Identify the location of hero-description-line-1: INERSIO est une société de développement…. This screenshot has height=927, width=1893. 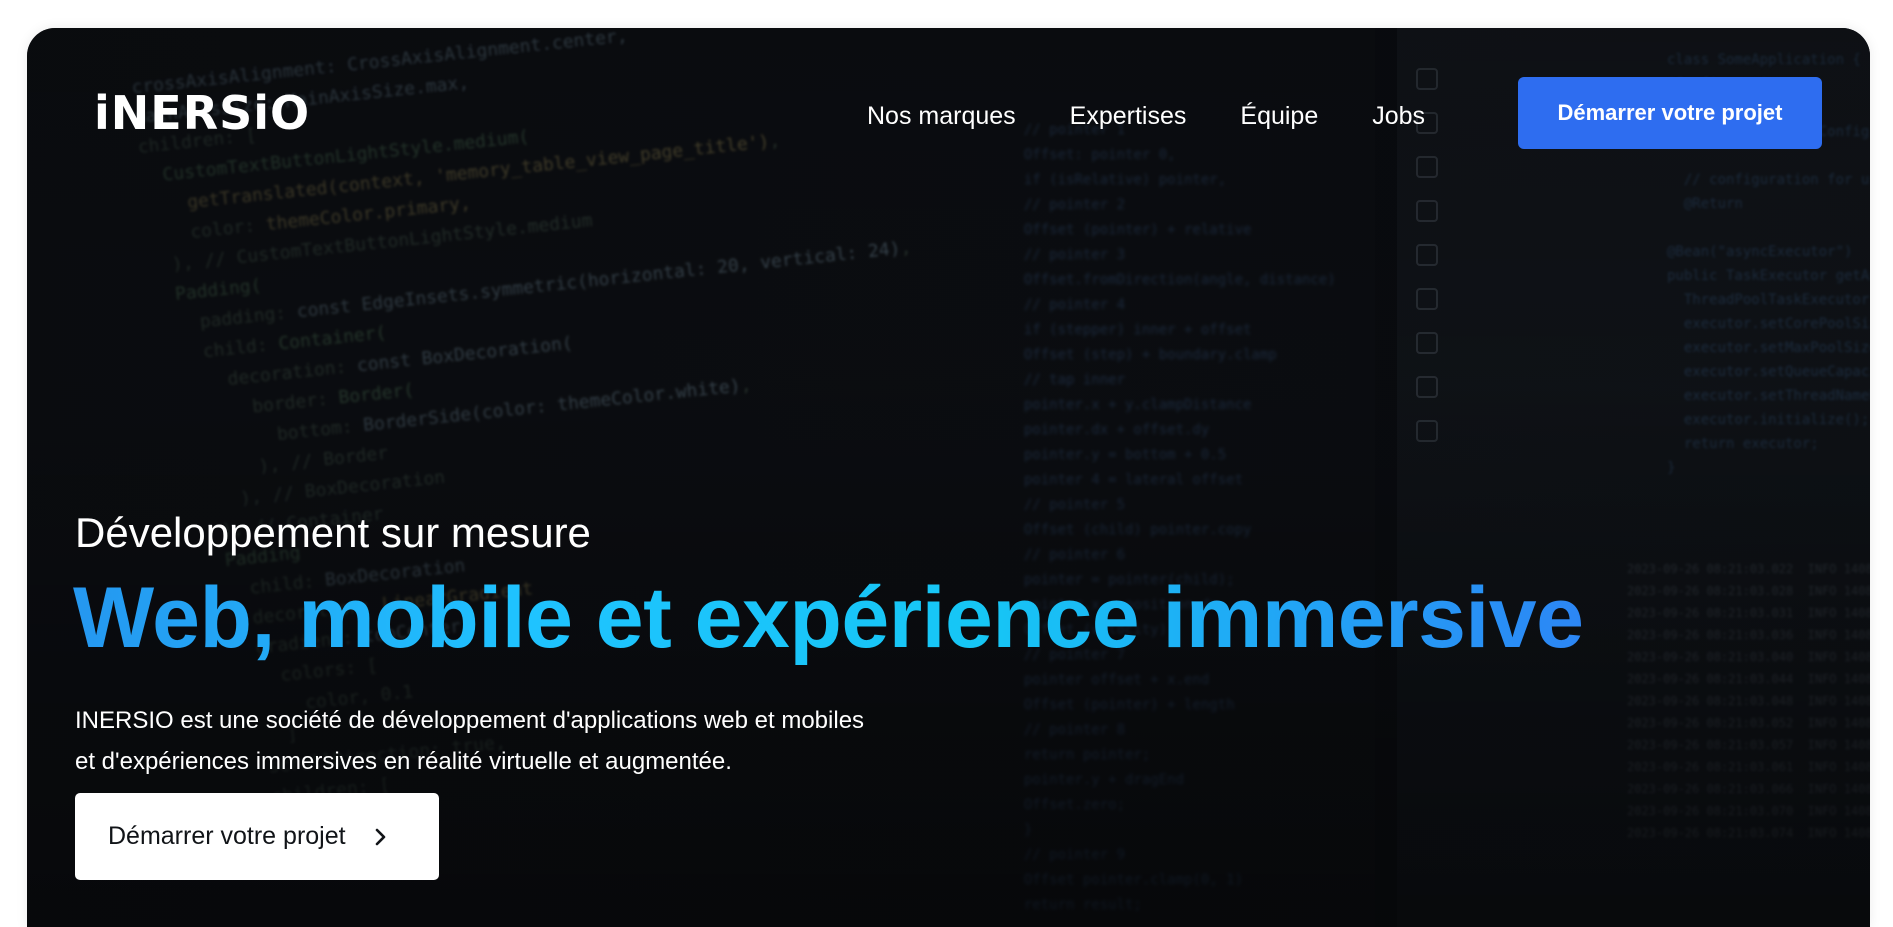
(470, 720).